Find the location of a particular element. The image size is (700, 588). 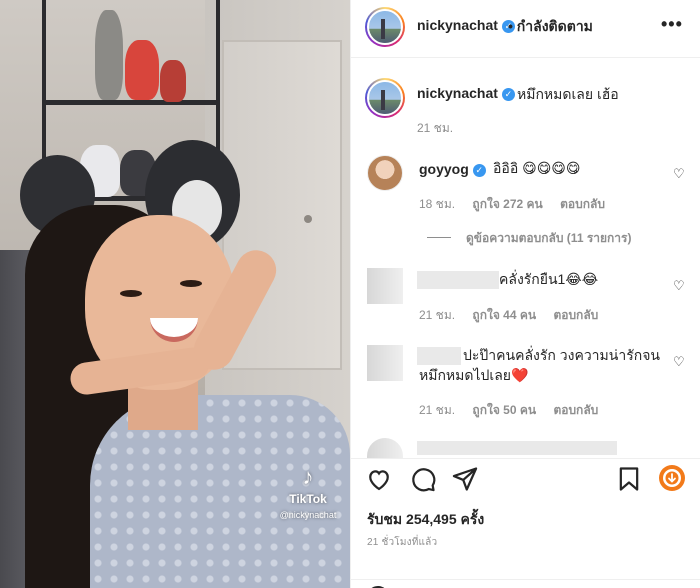

comment-text-line: ปะป๊าคนคลั่งรัก วงความน่ารักจน is located at coordinates (561, 355).